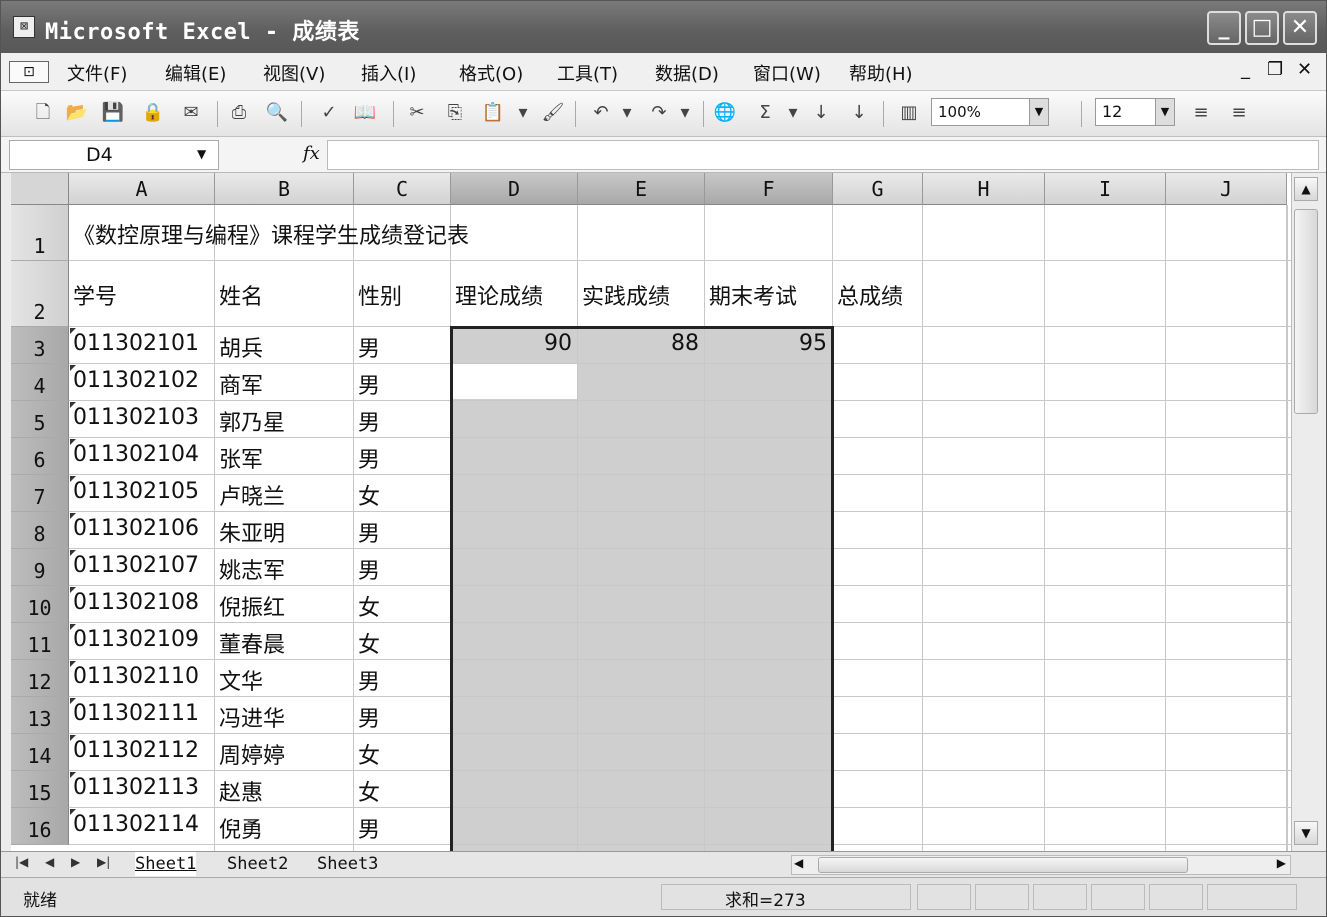  I want to click on menu-tools: 工具(T), so click(587, 73).